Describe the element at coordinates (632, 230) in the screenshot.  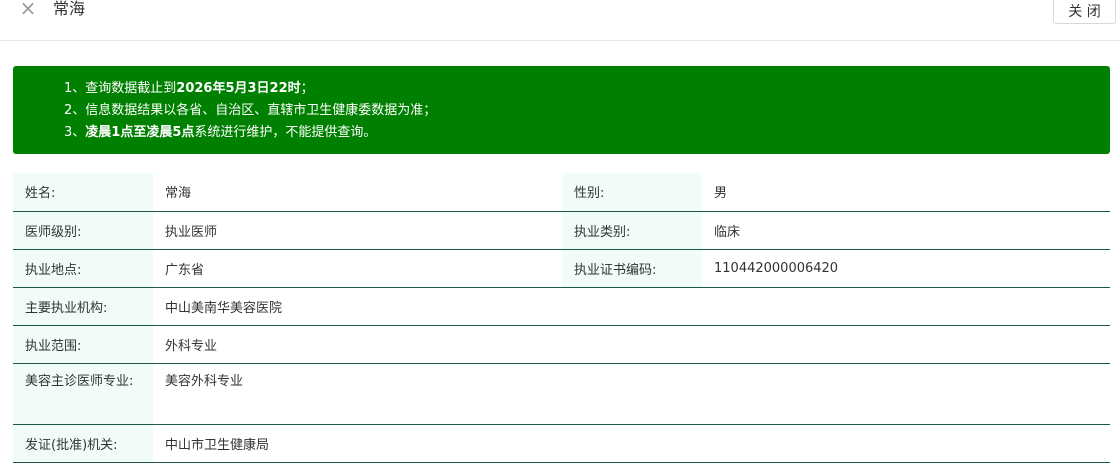
I see `category-label: 执业类别:` at that location.